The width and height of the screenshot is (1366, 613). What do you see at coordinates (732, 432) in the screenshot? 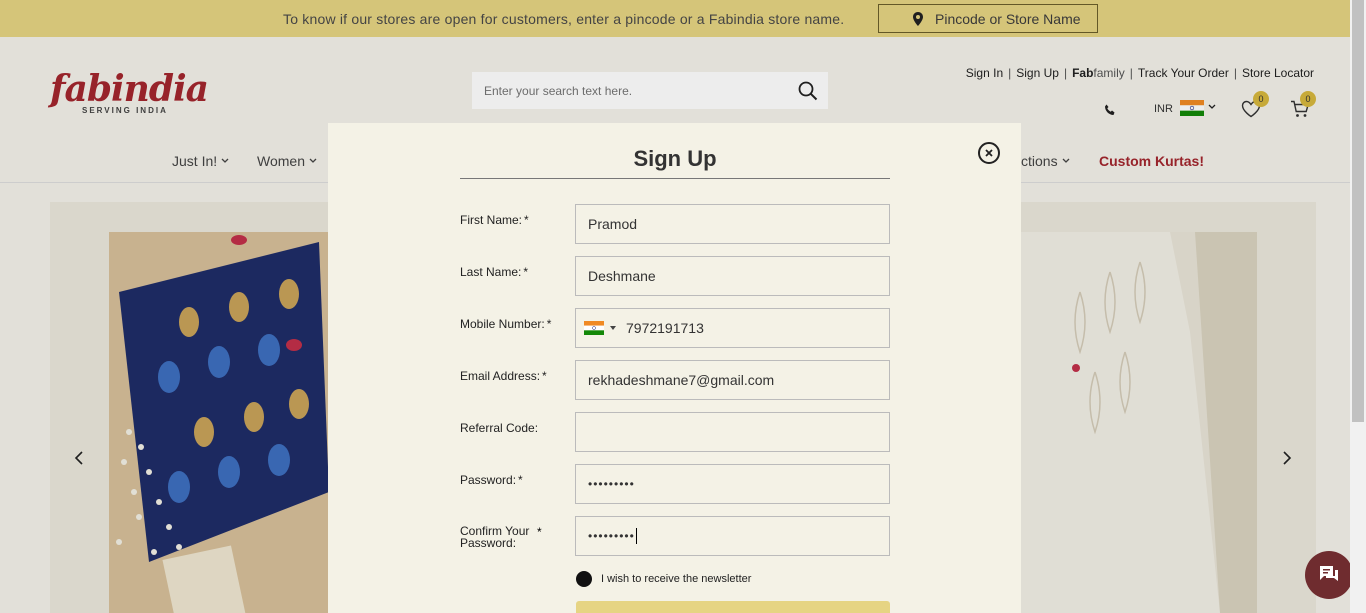
I see `referral-code-field` at bounding box center [732, 432].